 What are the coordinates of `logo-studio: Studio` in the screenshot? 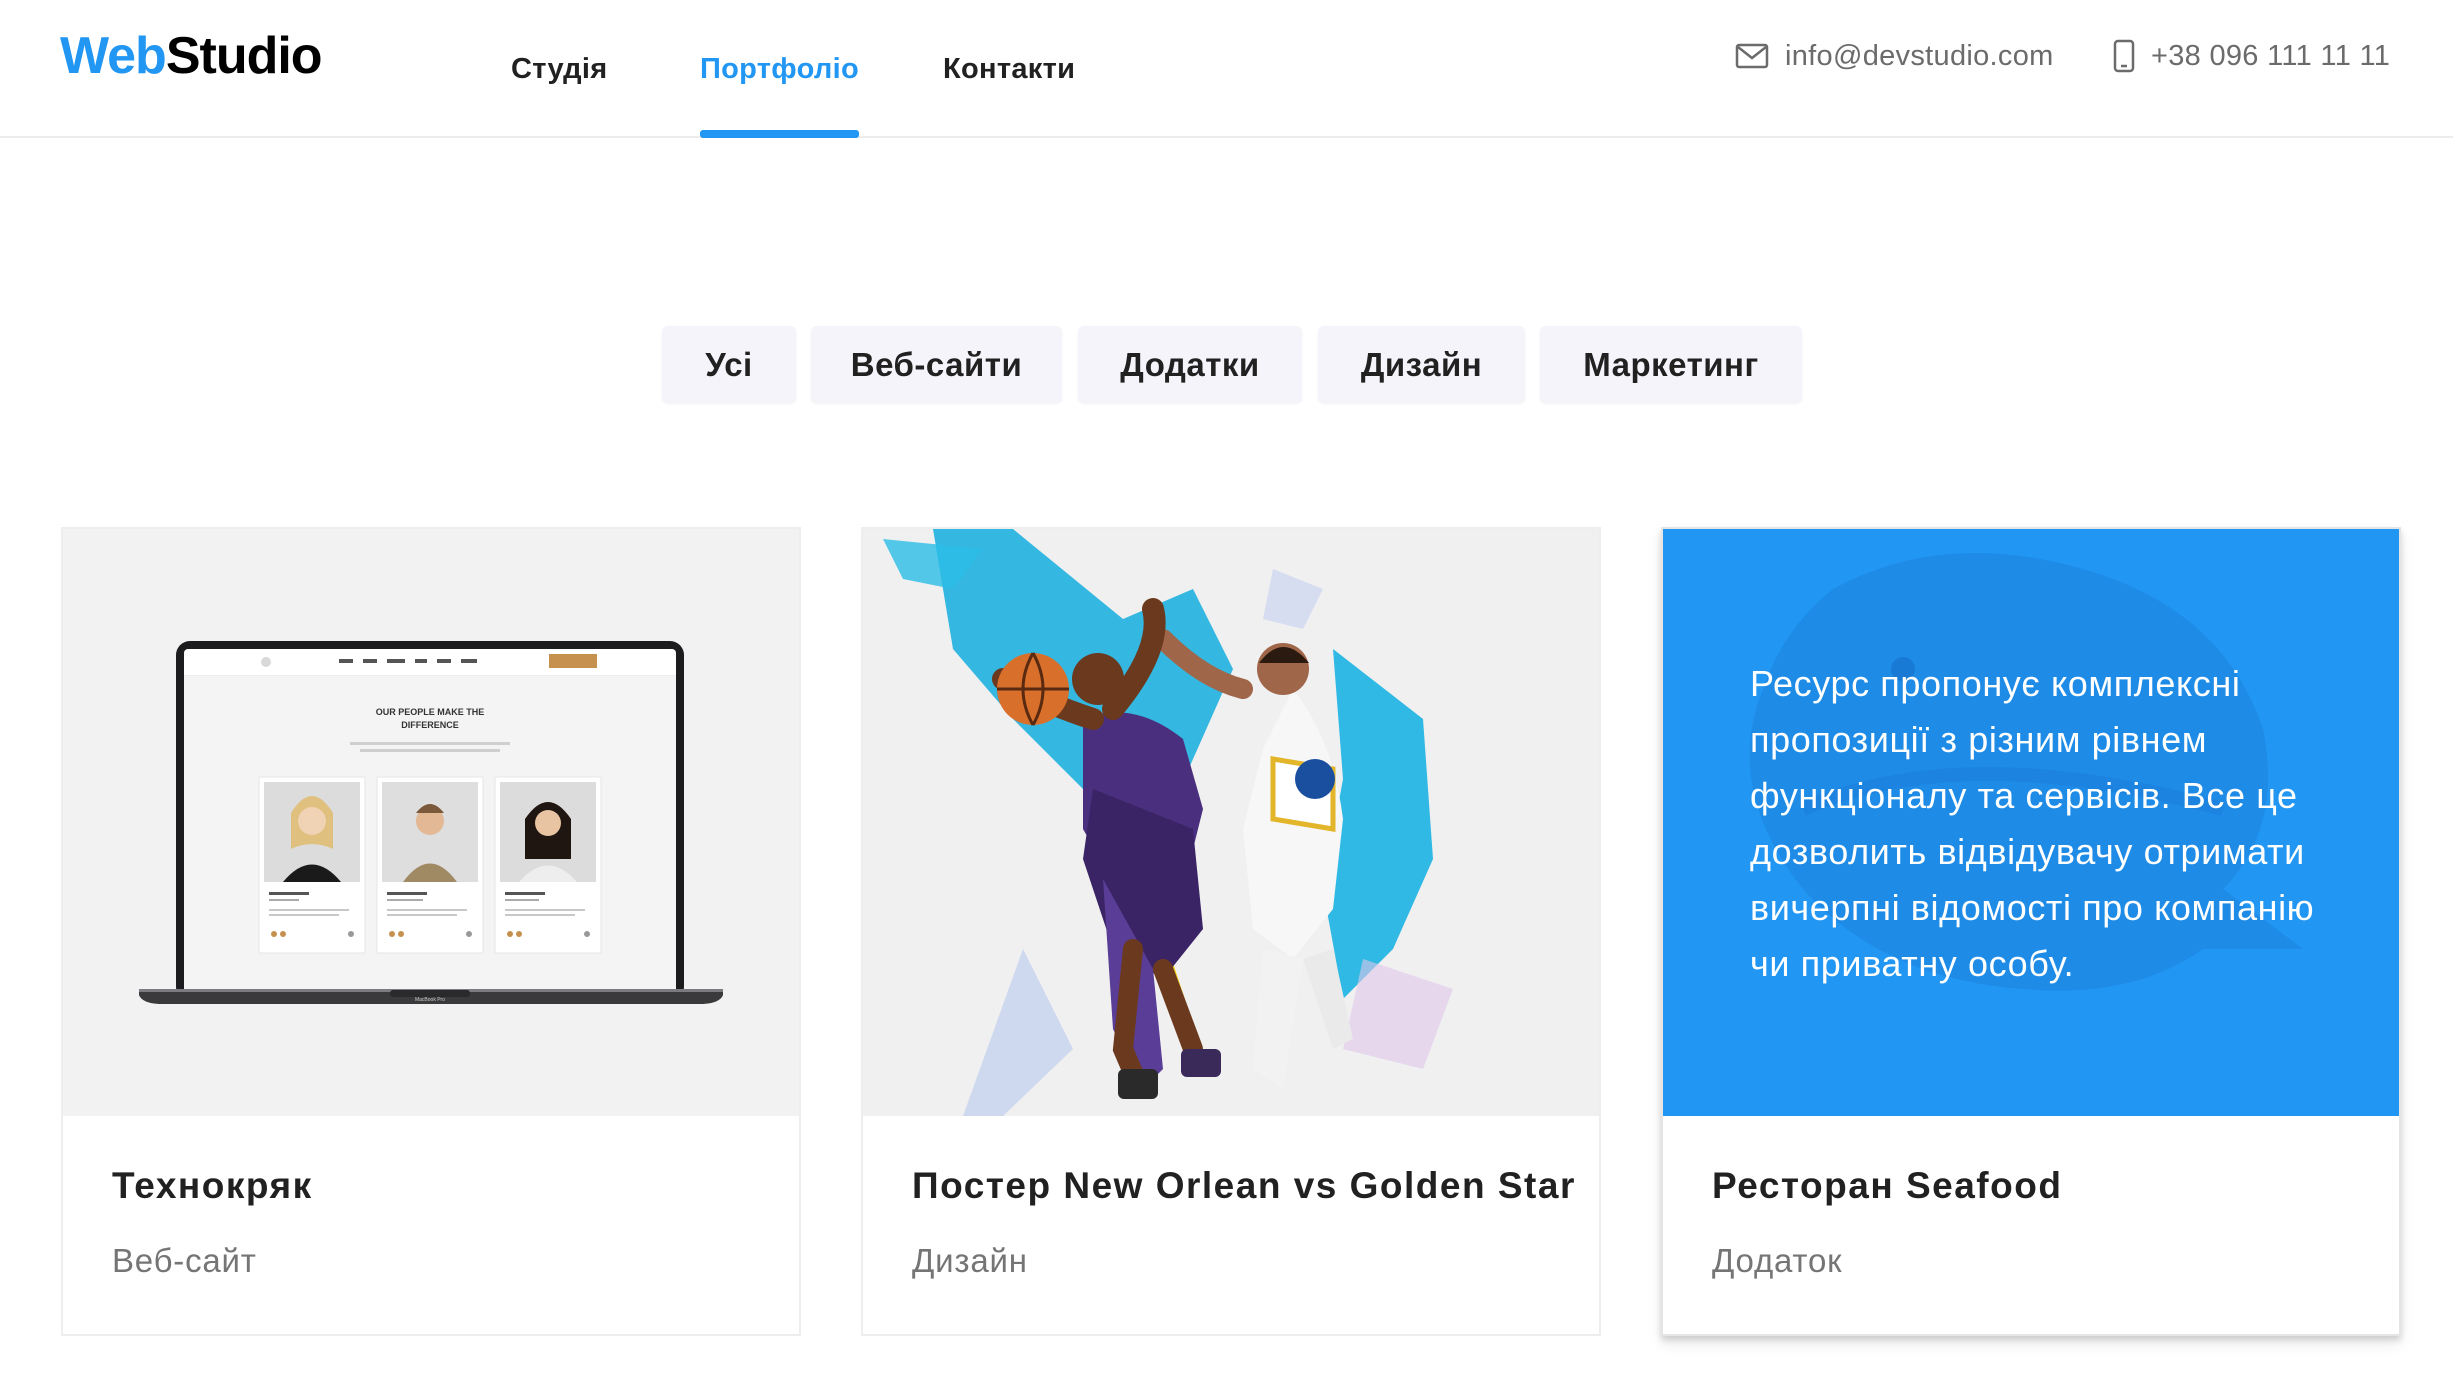 It's located at (244, 56).